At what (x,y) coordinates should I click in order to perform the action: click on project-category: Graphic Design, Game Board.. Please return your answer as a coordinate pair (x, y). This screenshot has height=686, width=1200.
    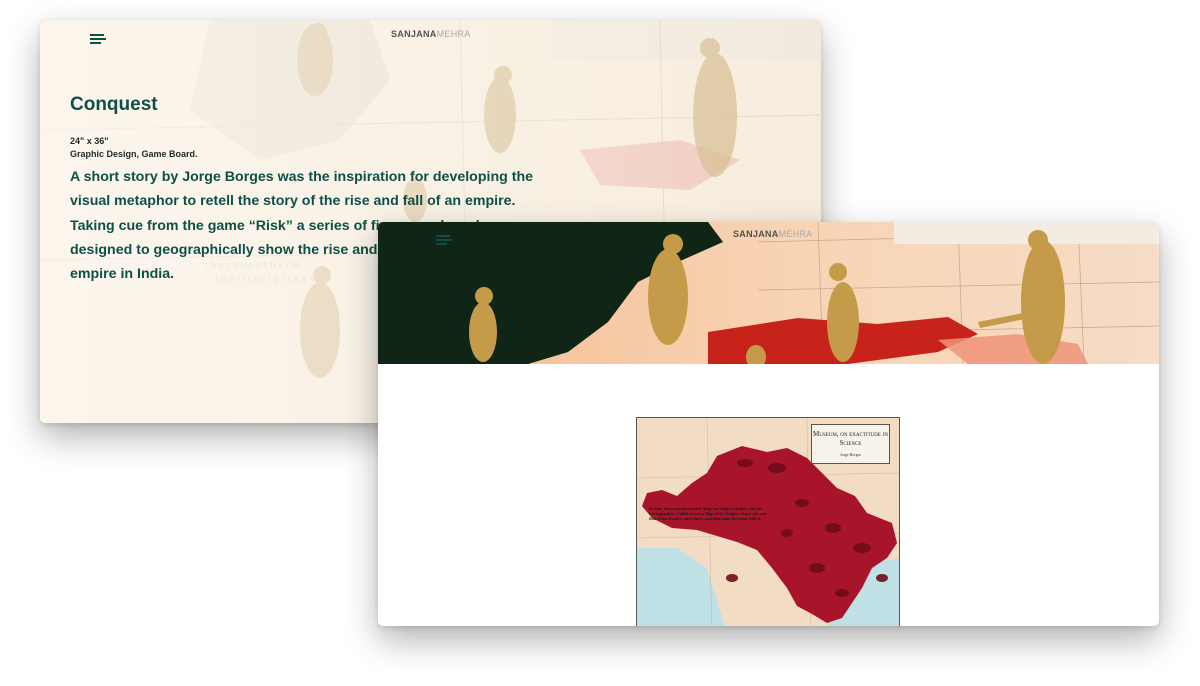
    Looking at the image, I should click on (134, 154).